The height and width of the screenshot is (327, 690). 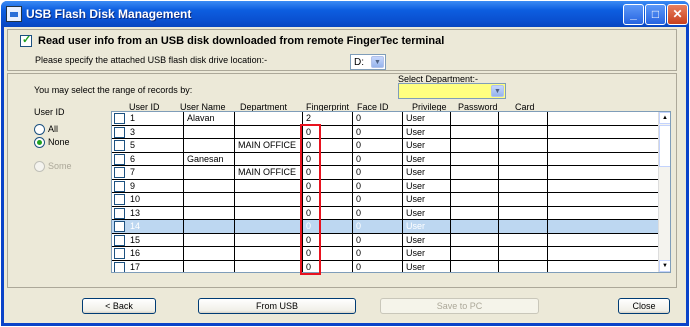 I want to click on read-usb-checkbox, so click(x=26, y=40).